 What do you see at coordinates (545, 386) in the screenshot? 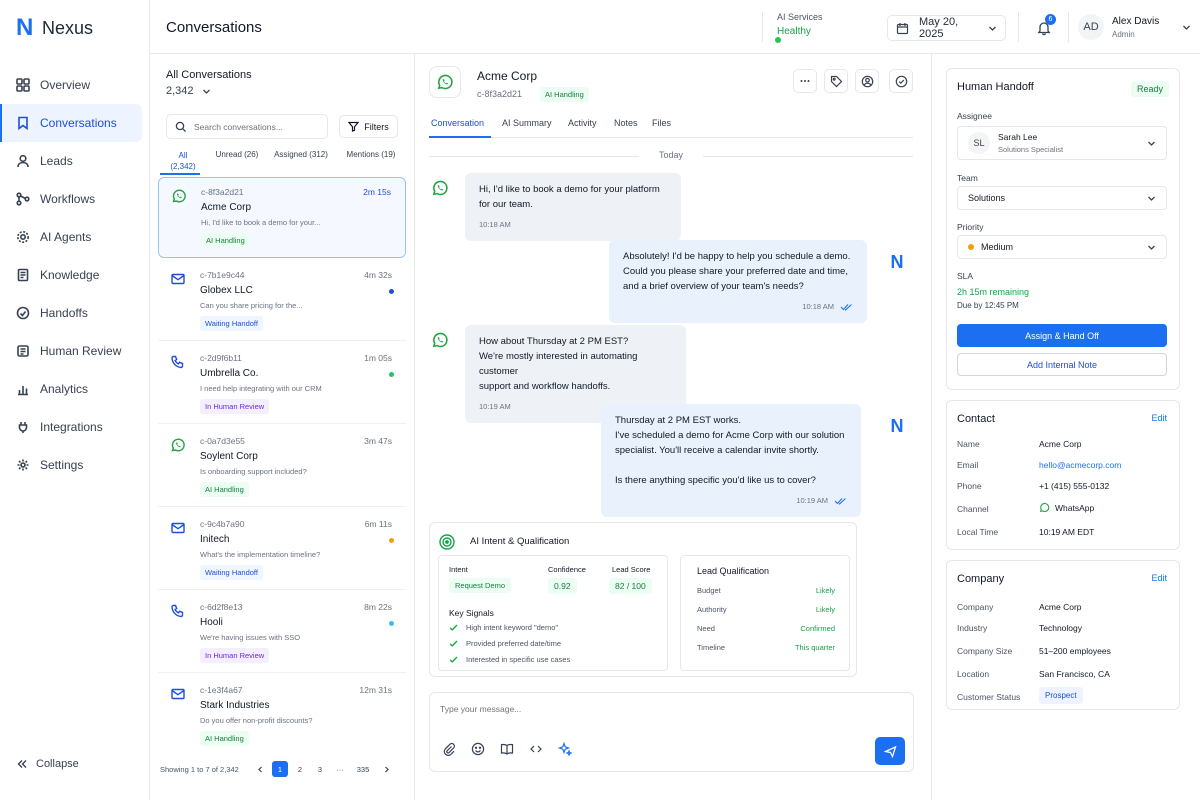
I see `message-line: support and workflow handoffs.` at bounding box center [545, 386].